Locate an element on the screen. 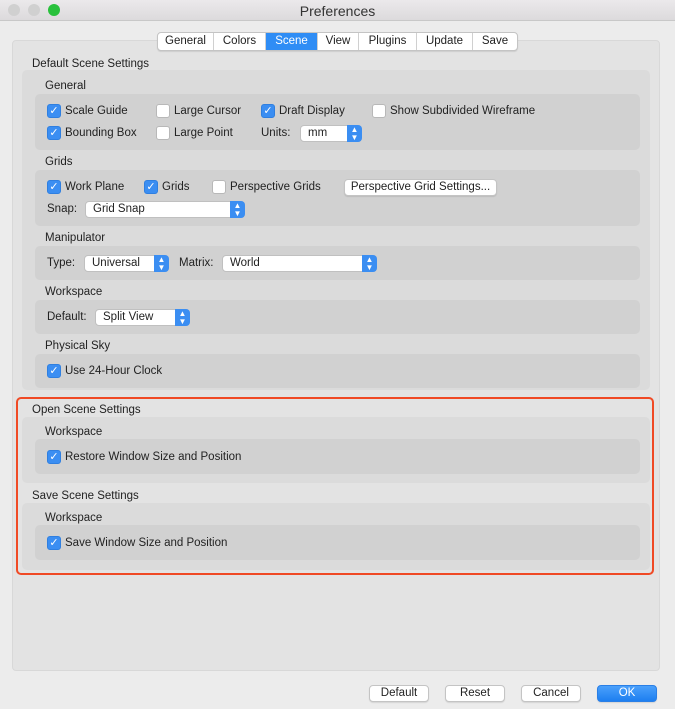 The width and height of the screenshot is (675, 709). tab-update: Update is located at coordinates (445, 41).